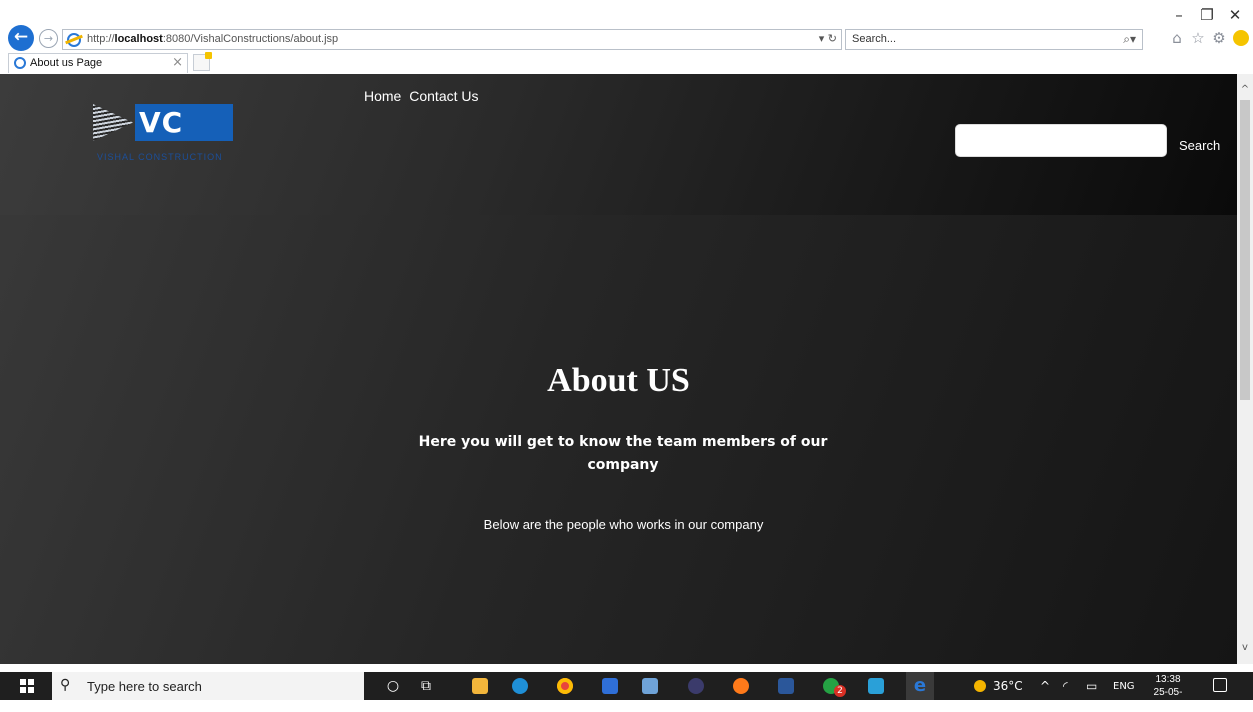 The height and width of the screenshot is (712, 1253). What do you see at coordinates (876, 686) in the screenshot?
I see `app-cube-icon` at bounding box center [876, 686].